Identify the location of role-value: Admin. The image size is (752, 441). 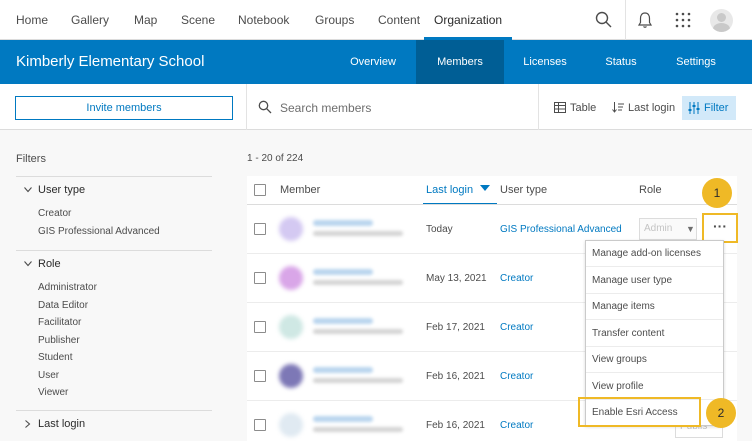
(658, 228).